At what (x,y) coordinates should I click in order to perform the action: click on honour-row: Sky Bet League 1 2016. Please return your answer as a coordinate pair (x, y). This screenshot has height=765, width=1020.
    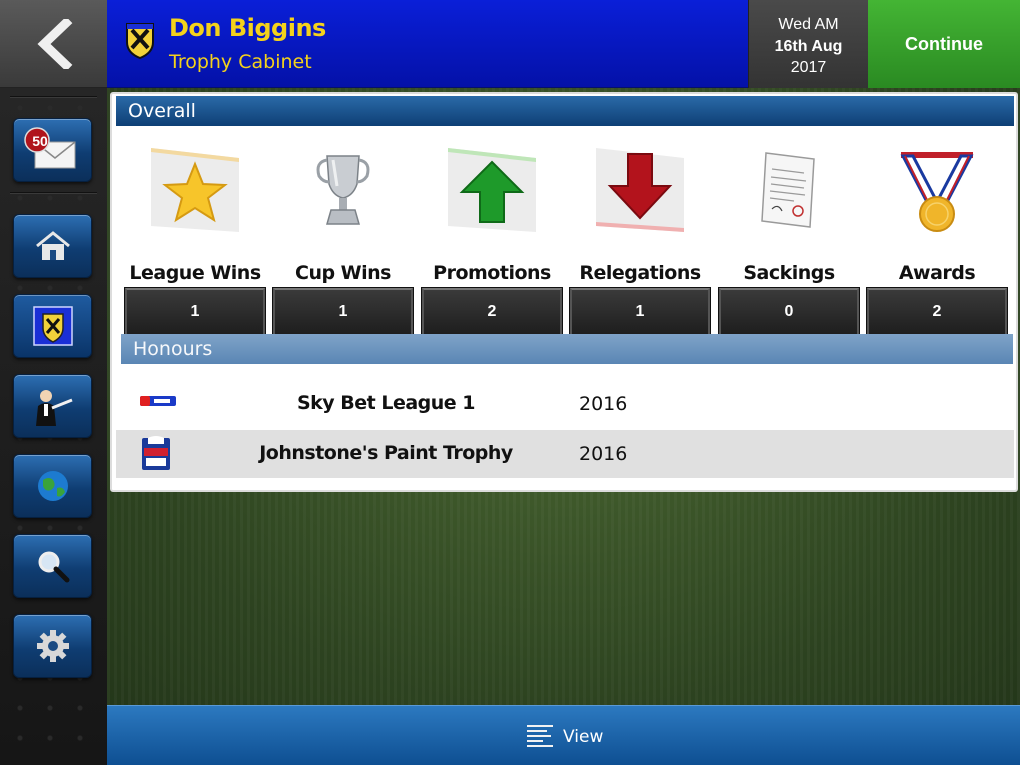
    Looking at the image, I should click on (565, 404).